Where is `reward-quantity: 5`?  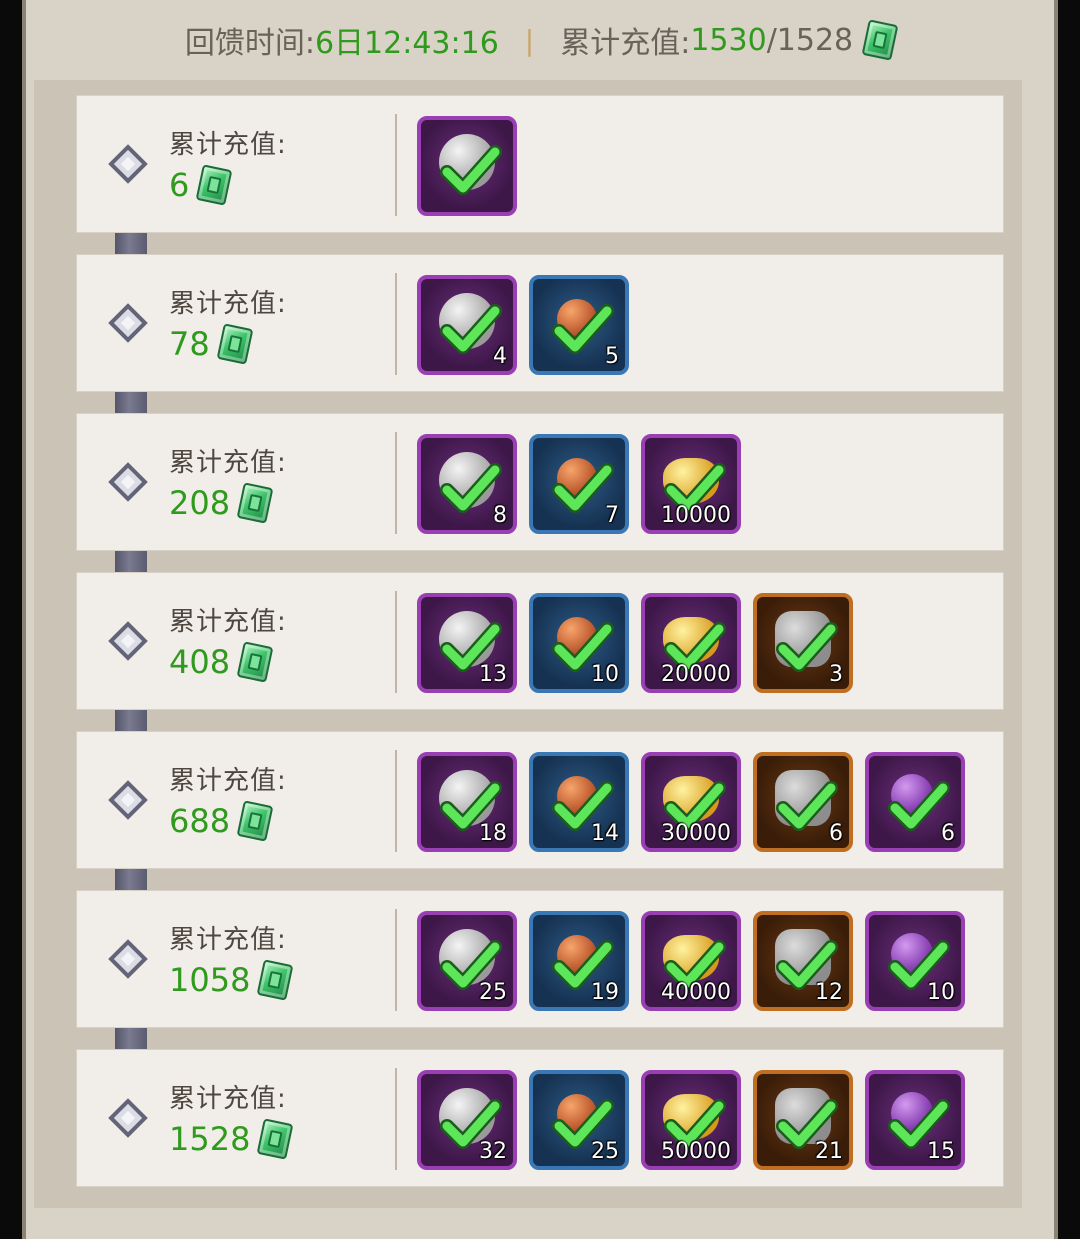 reward-quantity: 5 is located at coordinates (612, 356).